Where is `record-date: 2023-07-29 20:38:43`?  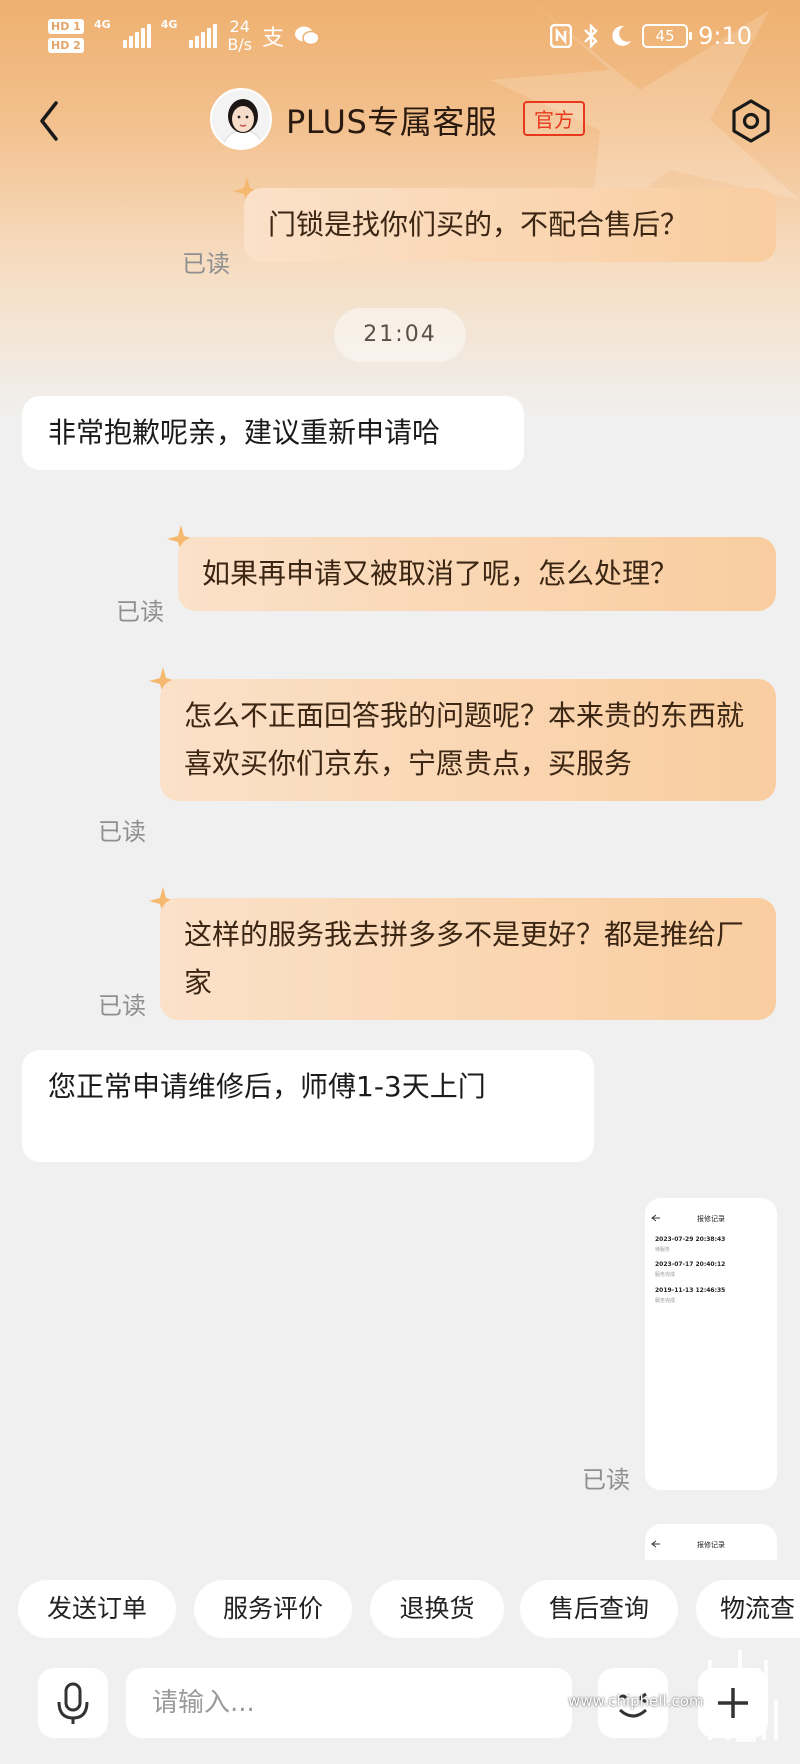 record-date: 2023-07-29 20:38:43 is located at coordinates (690, 1239).